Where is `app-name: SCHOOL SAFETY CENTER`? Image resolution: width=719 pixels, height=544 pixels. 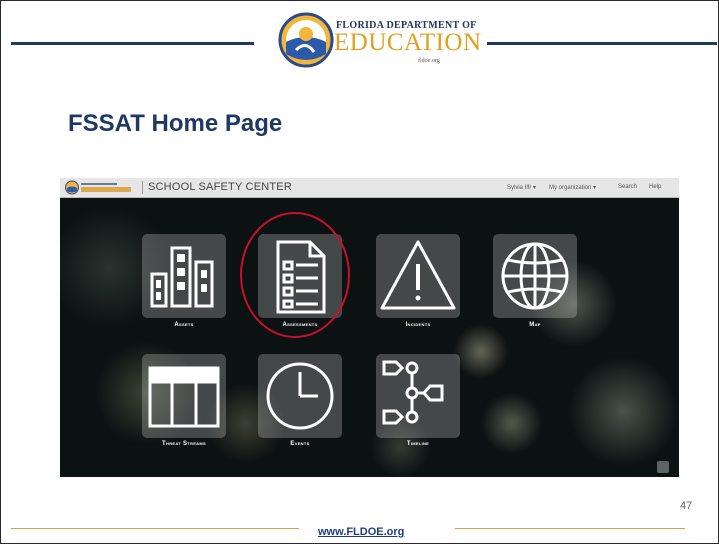 app-name: SCHOOL SAFETY CENTER is located at coordinates (220, 187).